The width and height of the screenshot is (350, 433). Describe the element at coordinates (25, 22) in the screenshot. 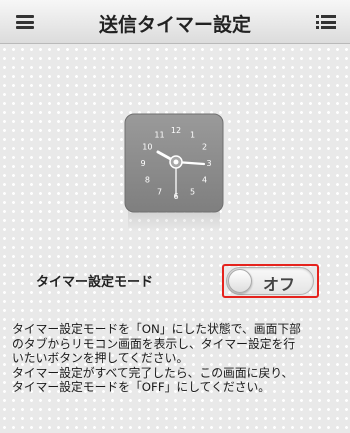

I see `hamburger-menu-icon` at that location.